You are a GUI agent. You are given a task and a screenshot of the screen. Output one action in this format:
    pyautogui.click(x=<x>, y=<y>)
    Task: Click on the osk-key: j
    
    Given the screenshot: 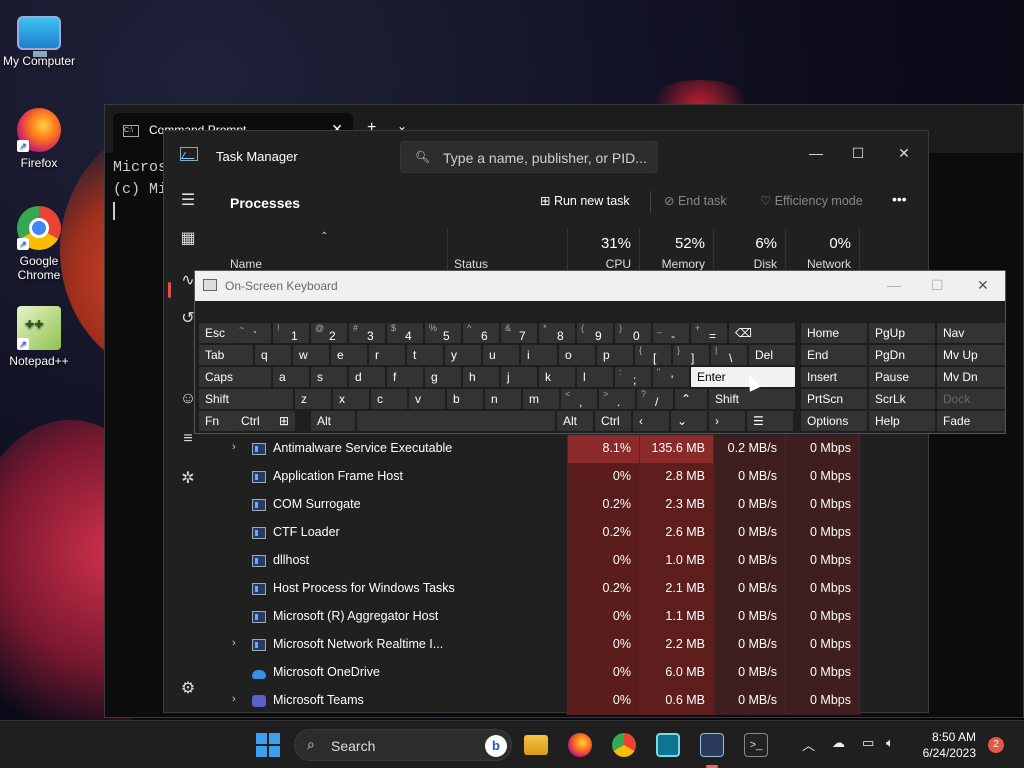 What is the action you would take?
    pyautogui.click(x=519, y=377)
    